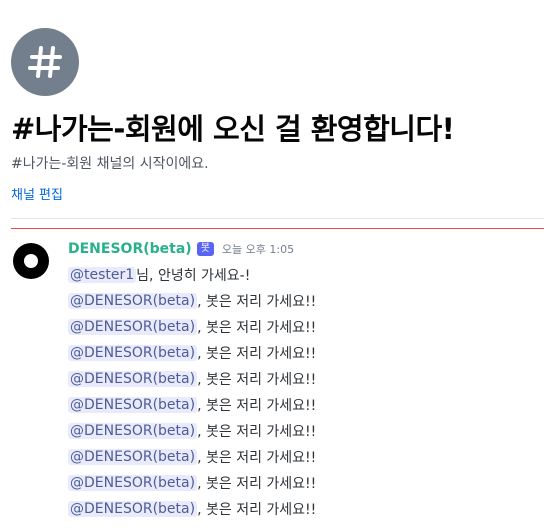 The width and height of the screenshot is (544, 528). Describe the element at coordinates (277, 228) in the screenshot. I see `new-messages-divider` at that location.